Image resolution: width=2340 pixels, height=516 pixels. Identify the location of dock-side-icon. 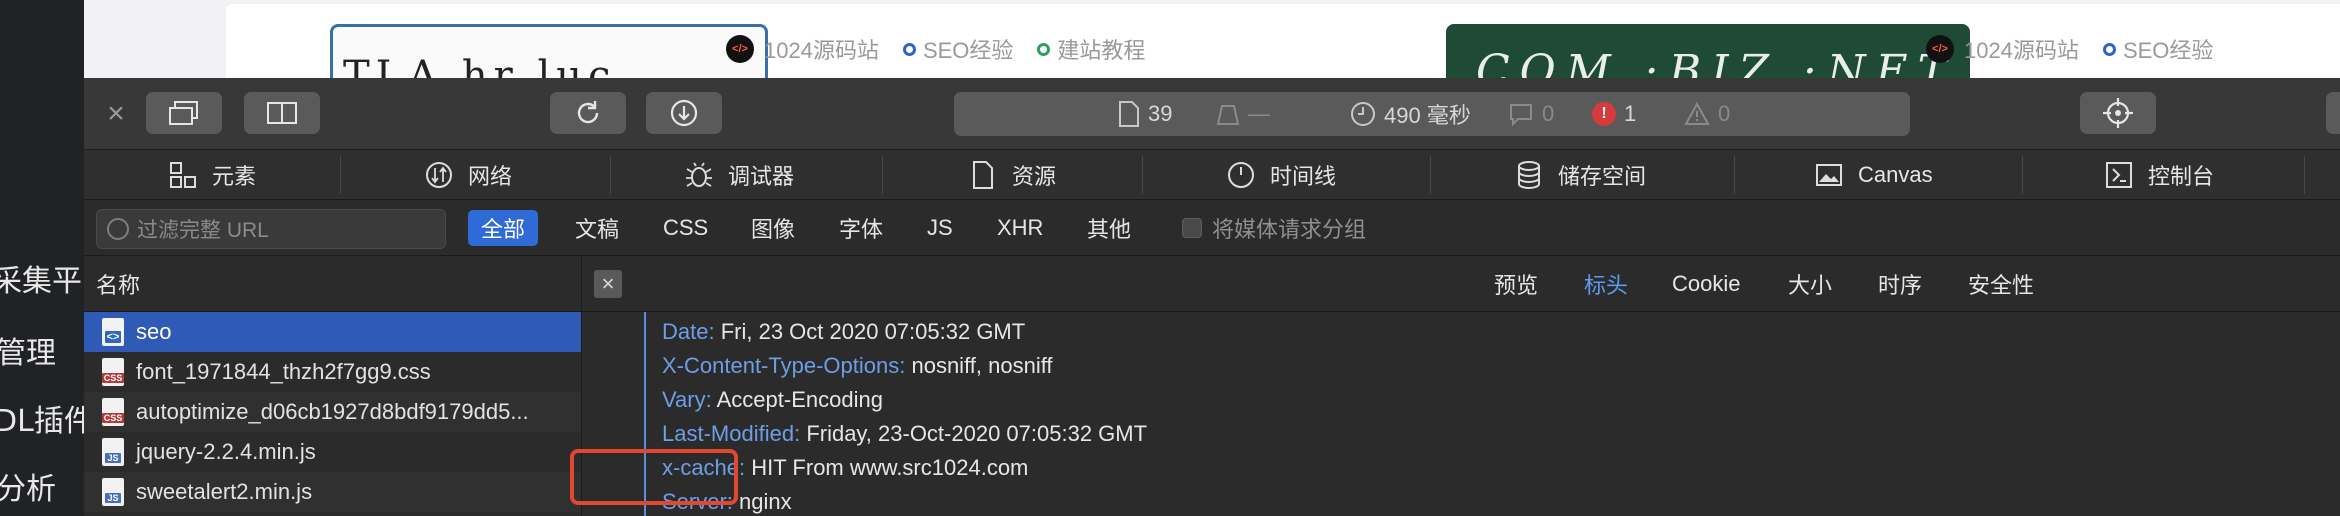
(282, 113).